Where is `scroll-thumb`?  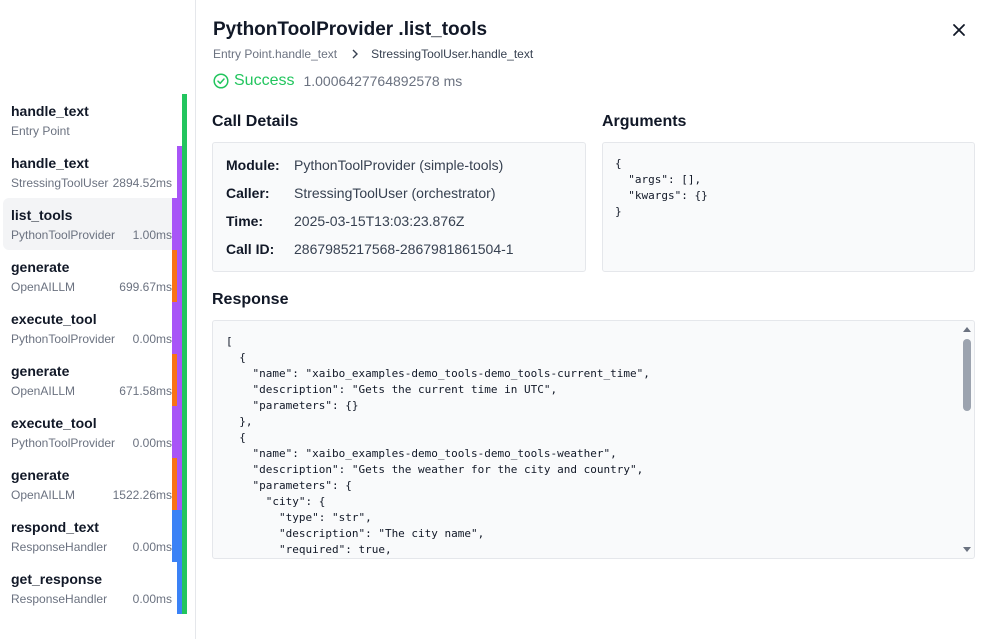
scroll-thumb is located at coordinates (967, 375).